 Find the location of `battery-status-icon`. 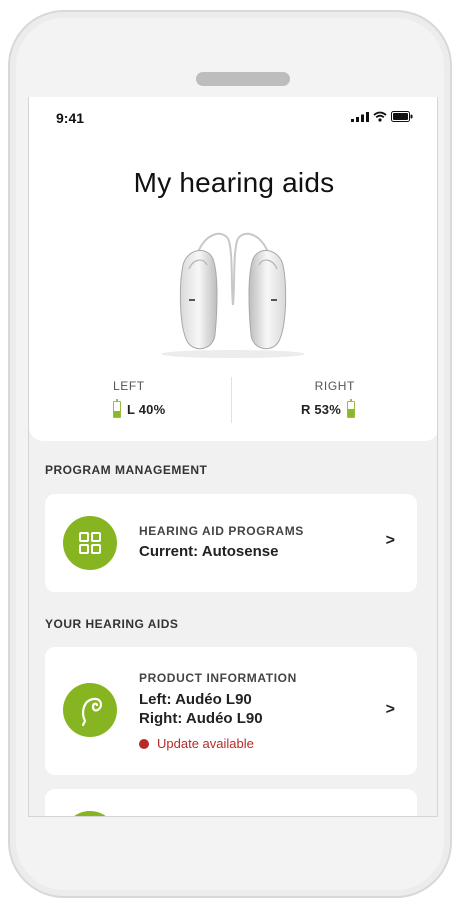

battery-status-icon is located at coordinates (402, 116).